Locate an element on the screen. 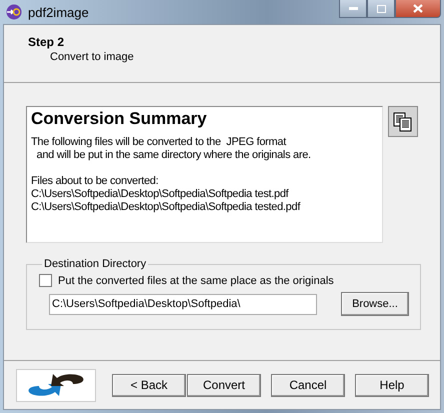  summary-line: C:\Users\Softpedia\Desktop\Softpedia\Softpedia test.pdf is located at coordinates (160, 194).